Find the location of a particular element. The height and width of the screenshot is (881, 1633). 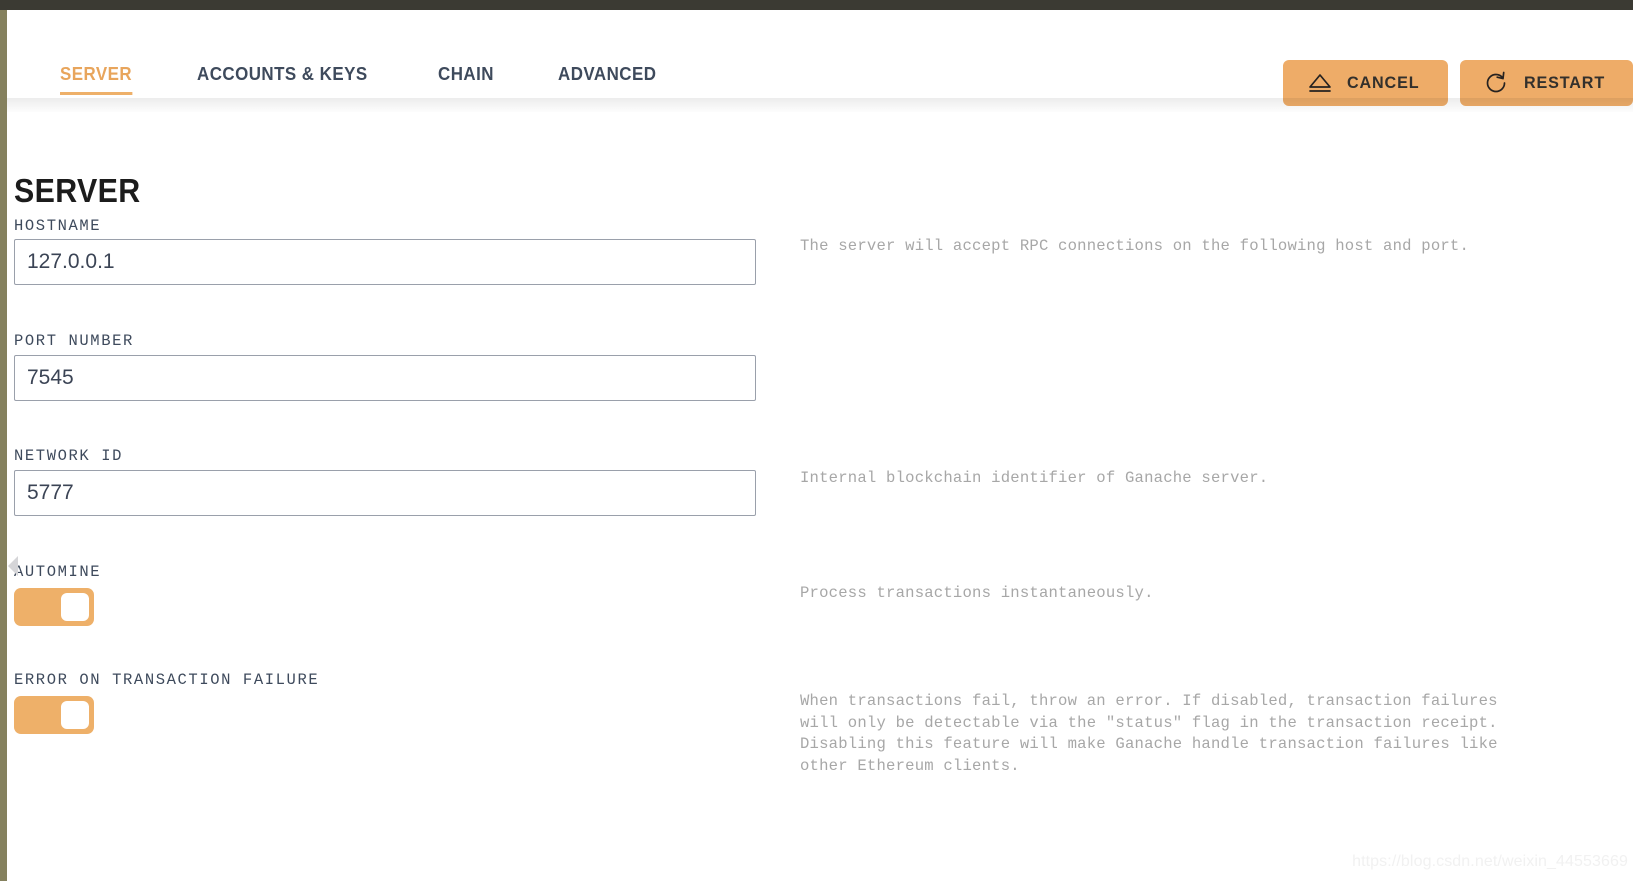

port-number-input is located at coordinates (385, 378).